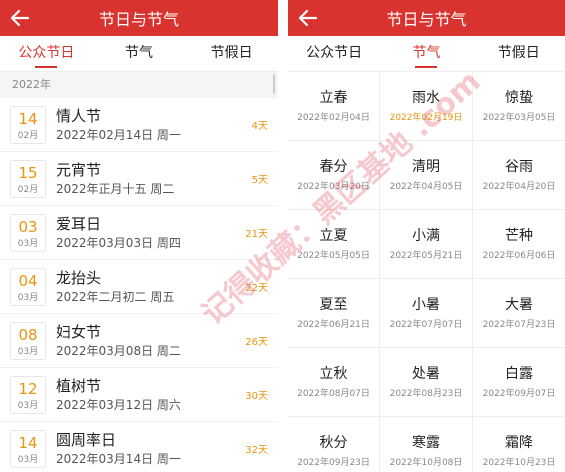  What do you see at coordinates (426, 175) in the screenshot?
I see `solar-term-cell: 清明 2022年04月05日` at bounding box center [426, 175].